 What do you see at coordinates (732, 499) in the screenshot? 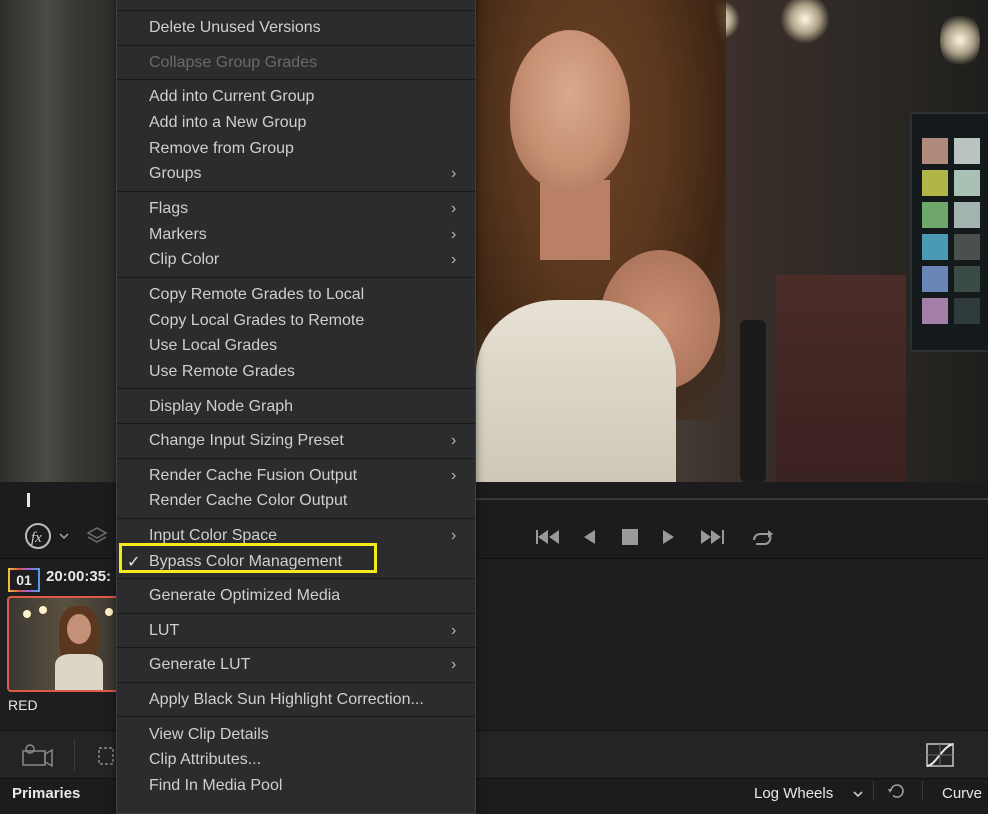
I see `scrubber-track` at bounding box center [732, 499].